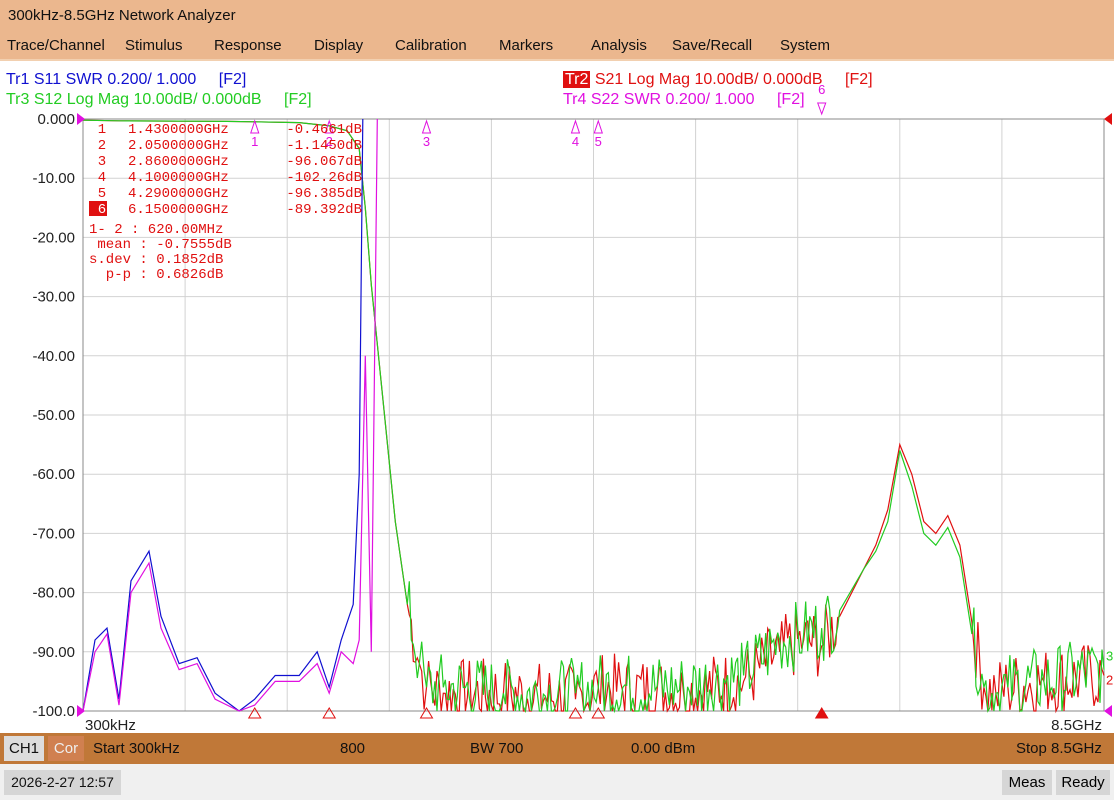 The height and width of the screenshot is (800, 1114). I want to click on marker-6-axis-icon, so click(821, 713).